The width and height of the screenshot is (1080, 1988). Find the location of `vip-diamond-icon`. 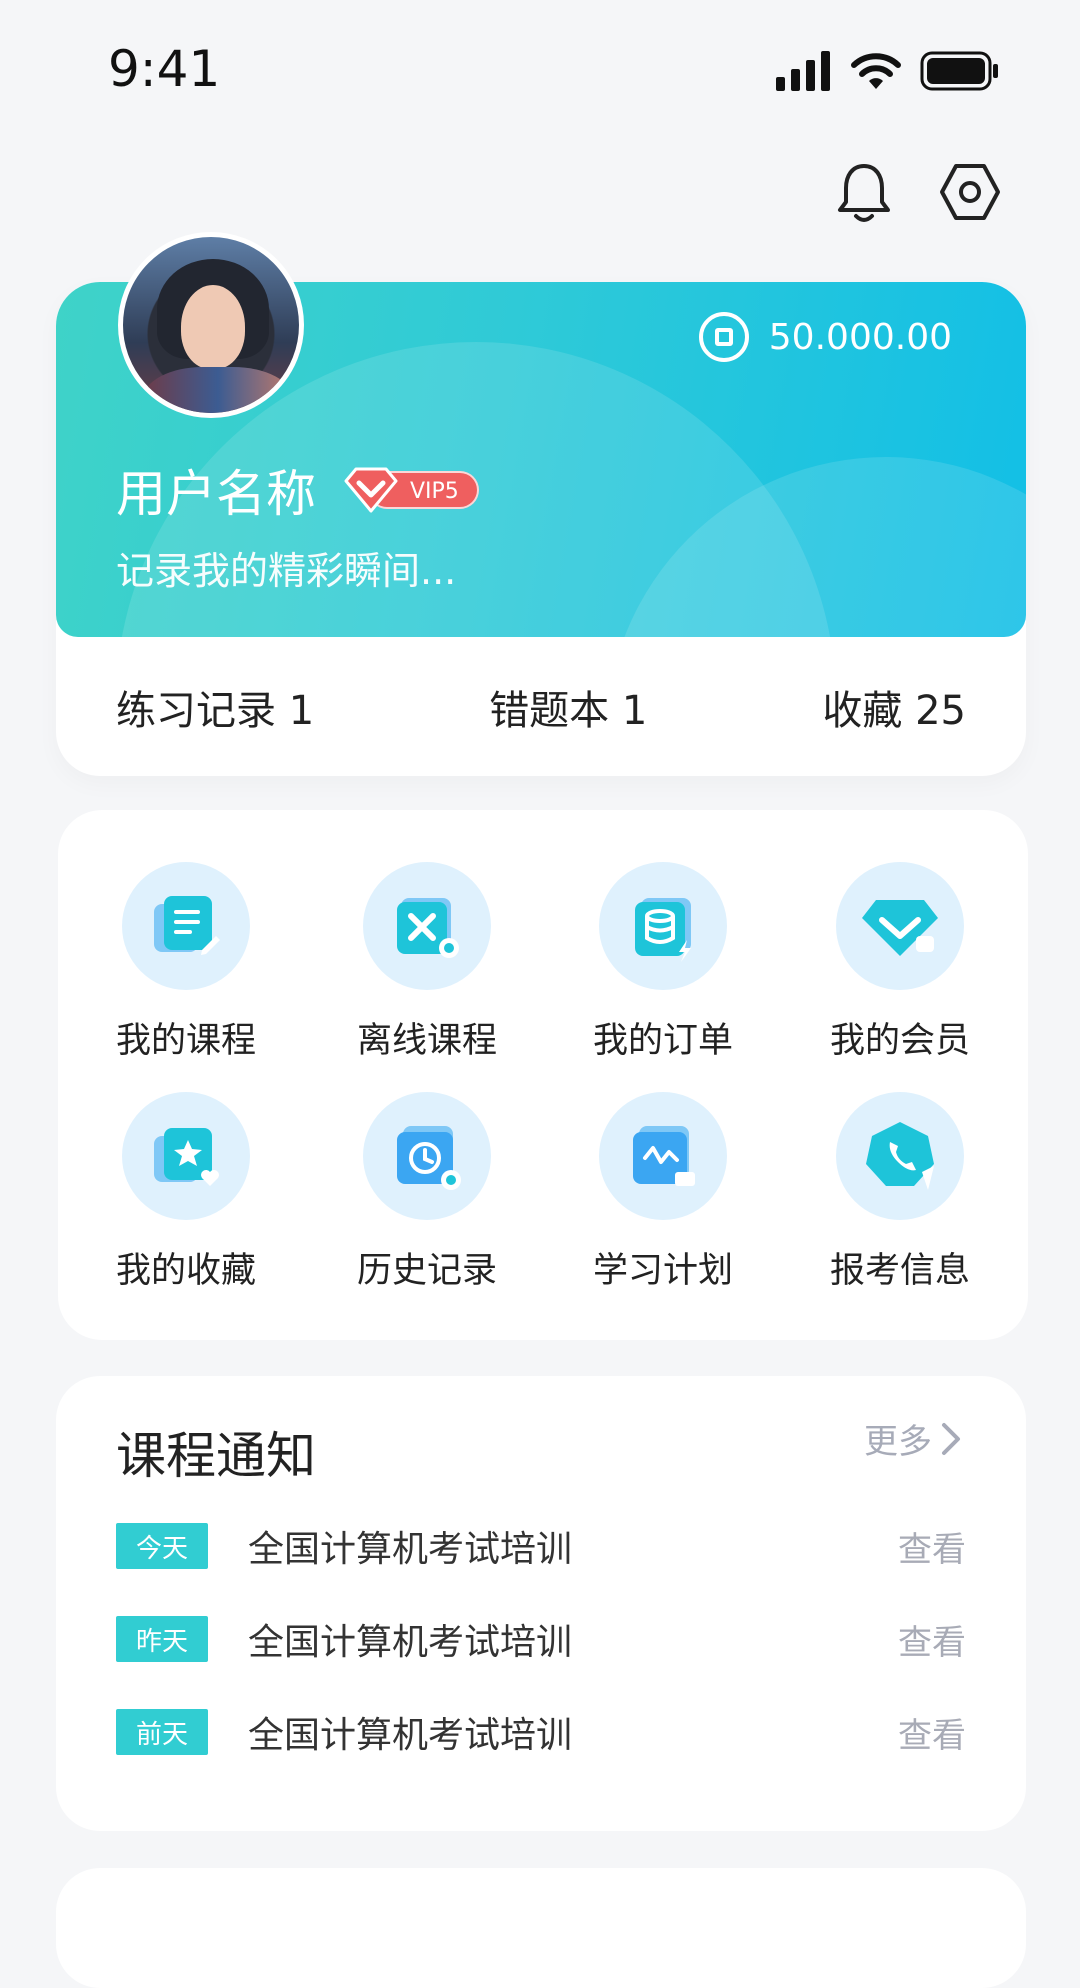

vip-diamond-icon is located at coordinates (371, 490).